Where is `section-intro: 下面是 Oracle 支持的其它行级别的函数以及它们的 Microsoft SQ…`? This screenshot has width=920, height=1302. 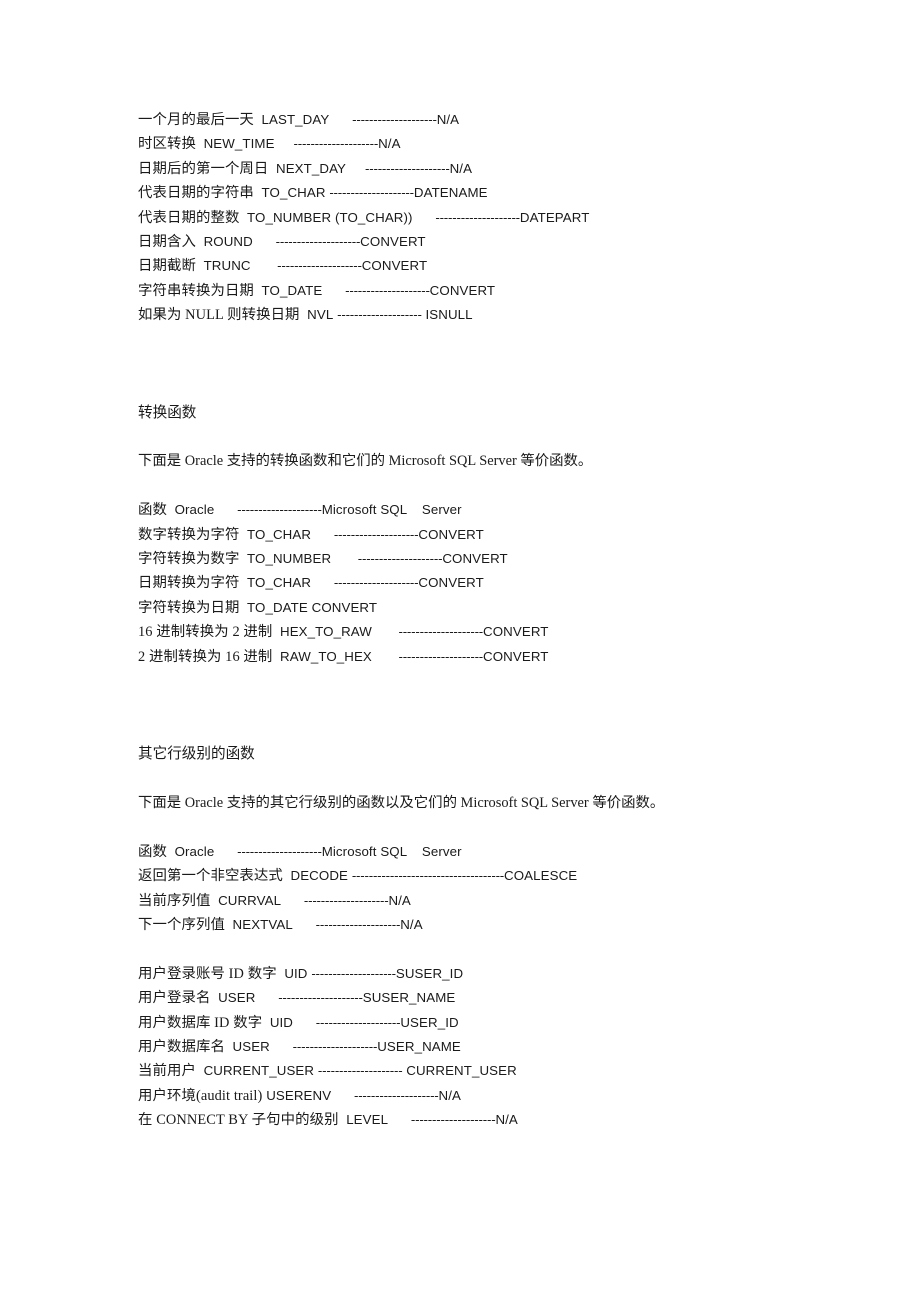 section-intro: 下面是 Oracle 支持的其它行级别的函数以及它们的 Microsoft SQ… is located at coordinates (401, 802).